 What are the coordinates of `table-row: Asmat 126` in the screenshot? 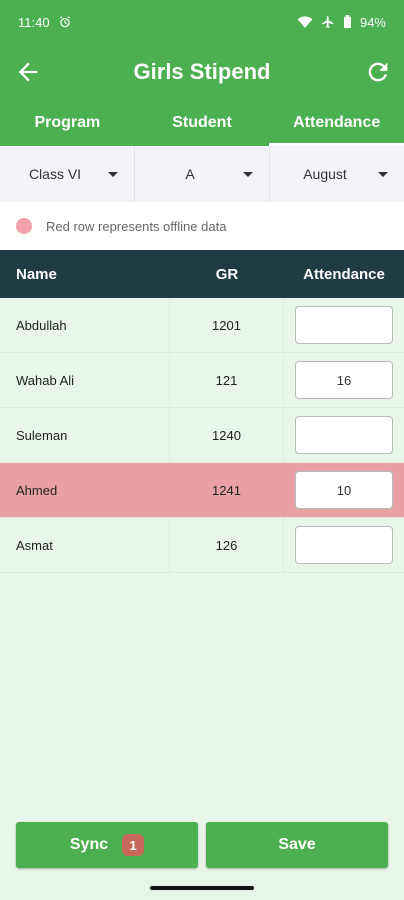 It's located at (202, 545).